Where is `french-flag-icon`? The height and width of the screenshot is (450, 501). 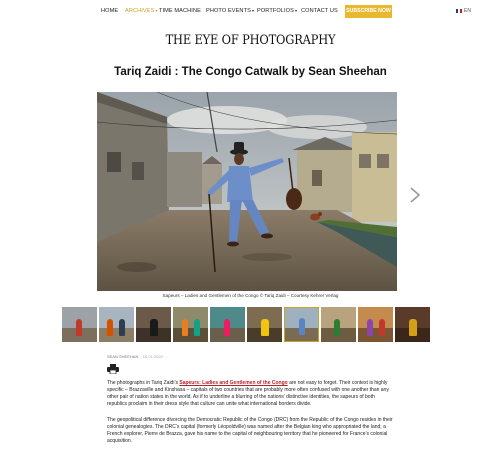
french-flag-icon is located at coordinates (459, 10).